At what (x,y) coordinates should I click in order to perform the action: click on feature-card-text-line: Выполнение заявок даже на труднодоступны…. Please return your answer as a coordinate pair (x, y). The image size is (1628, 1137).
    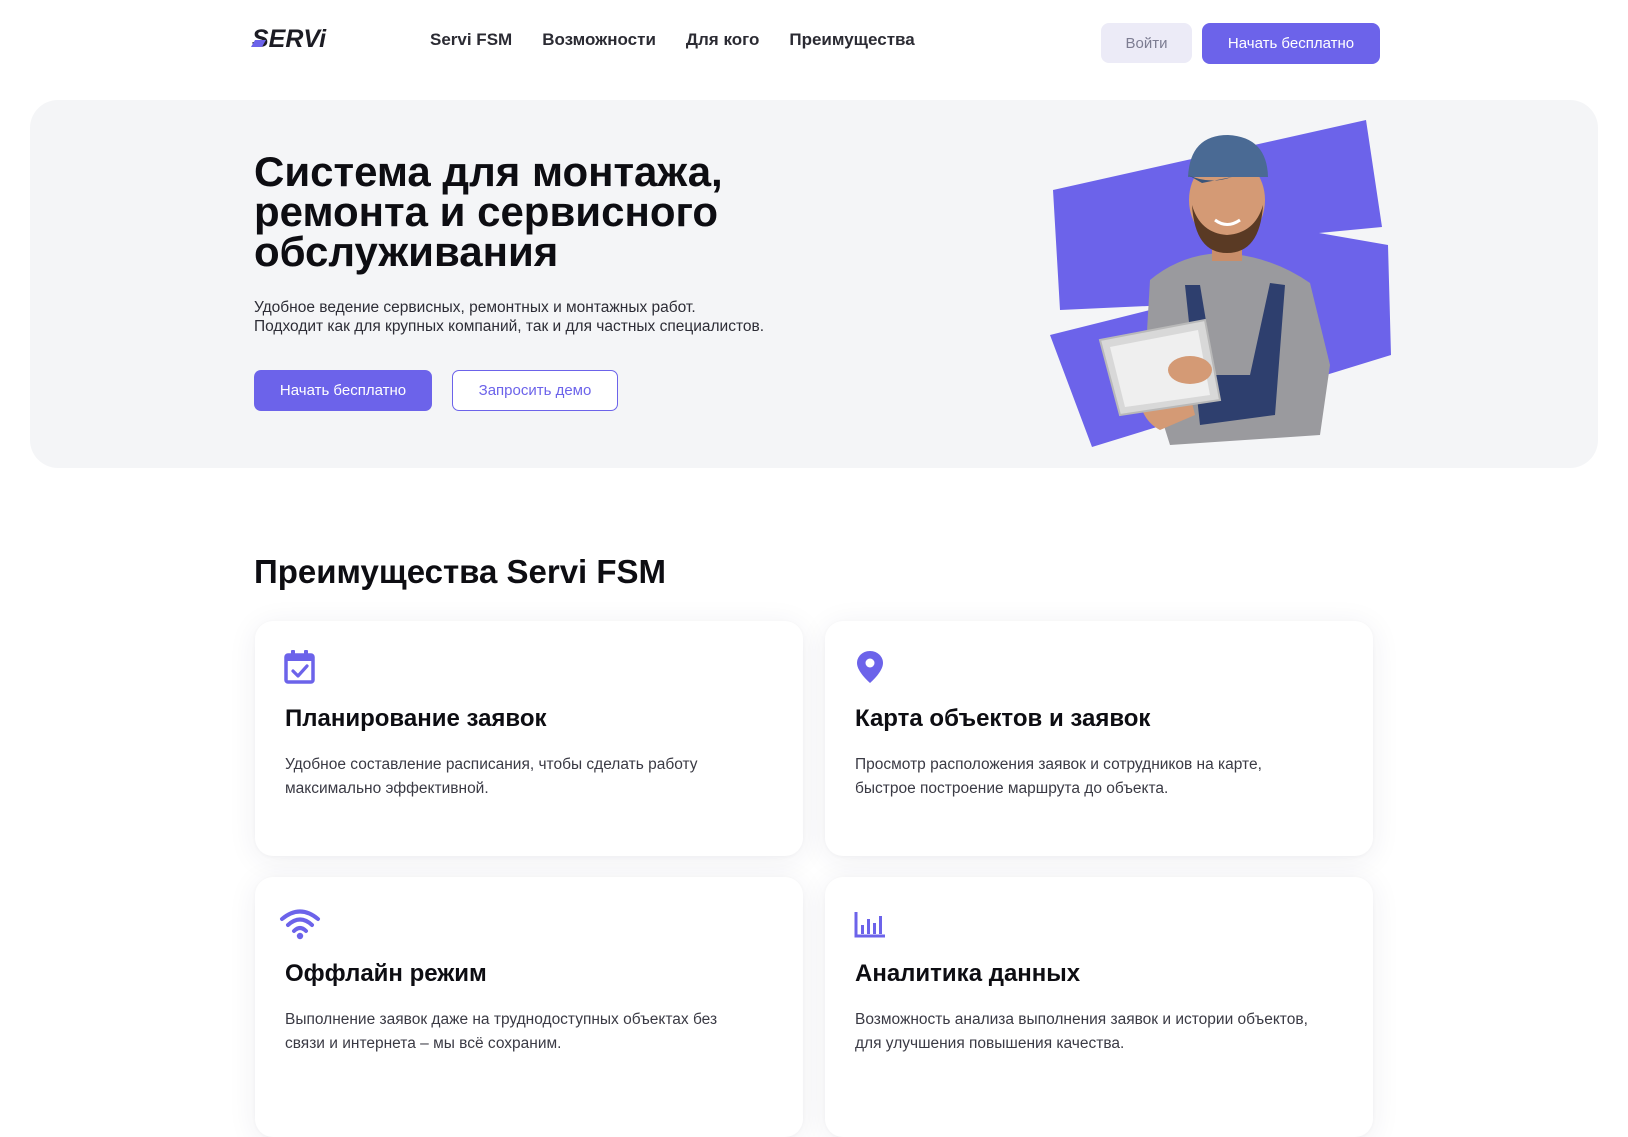
    Looking at the image, I should click on (501, 1019).